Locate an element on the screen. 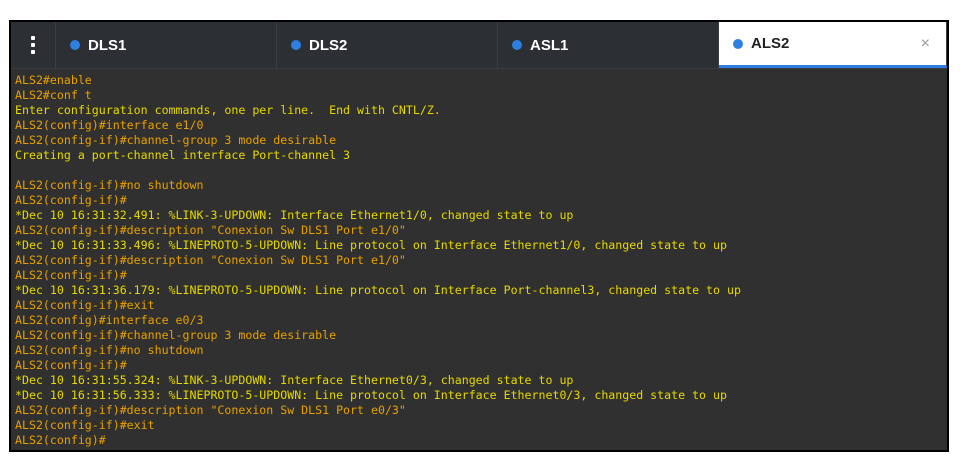 Image resolution: width=963 pixels, height=462 pixels. console-command-line: ALS2(config)#interface e1/0 is located at coordinates (109, 125).